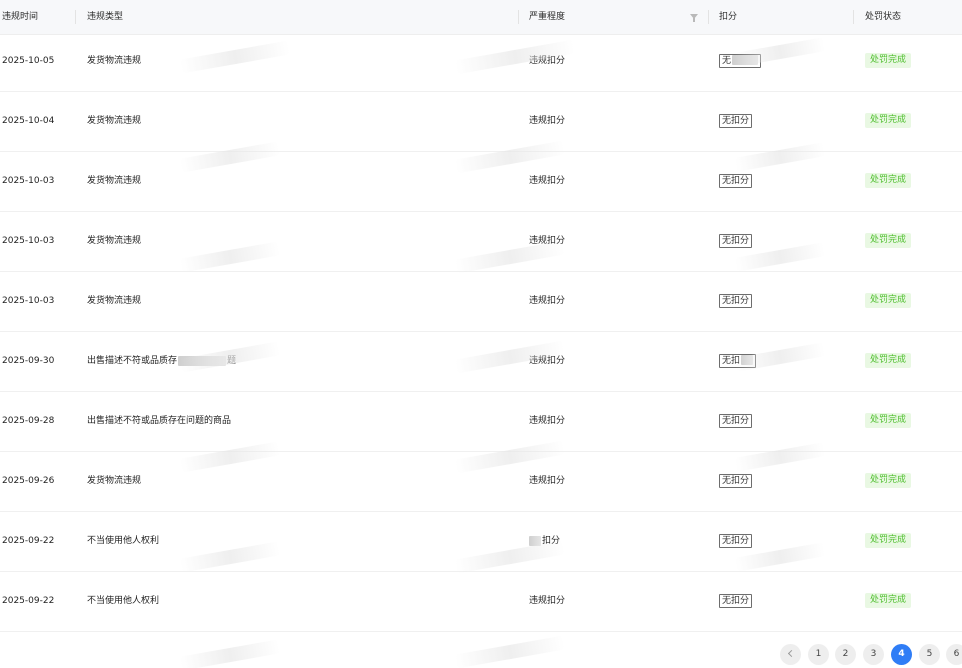 The height and width of the screenshot is (668, 962). What do you see at coordinates (845, 654) in the screenshot?
I see `page-button-2: 2` at bounding box center [845, 654].